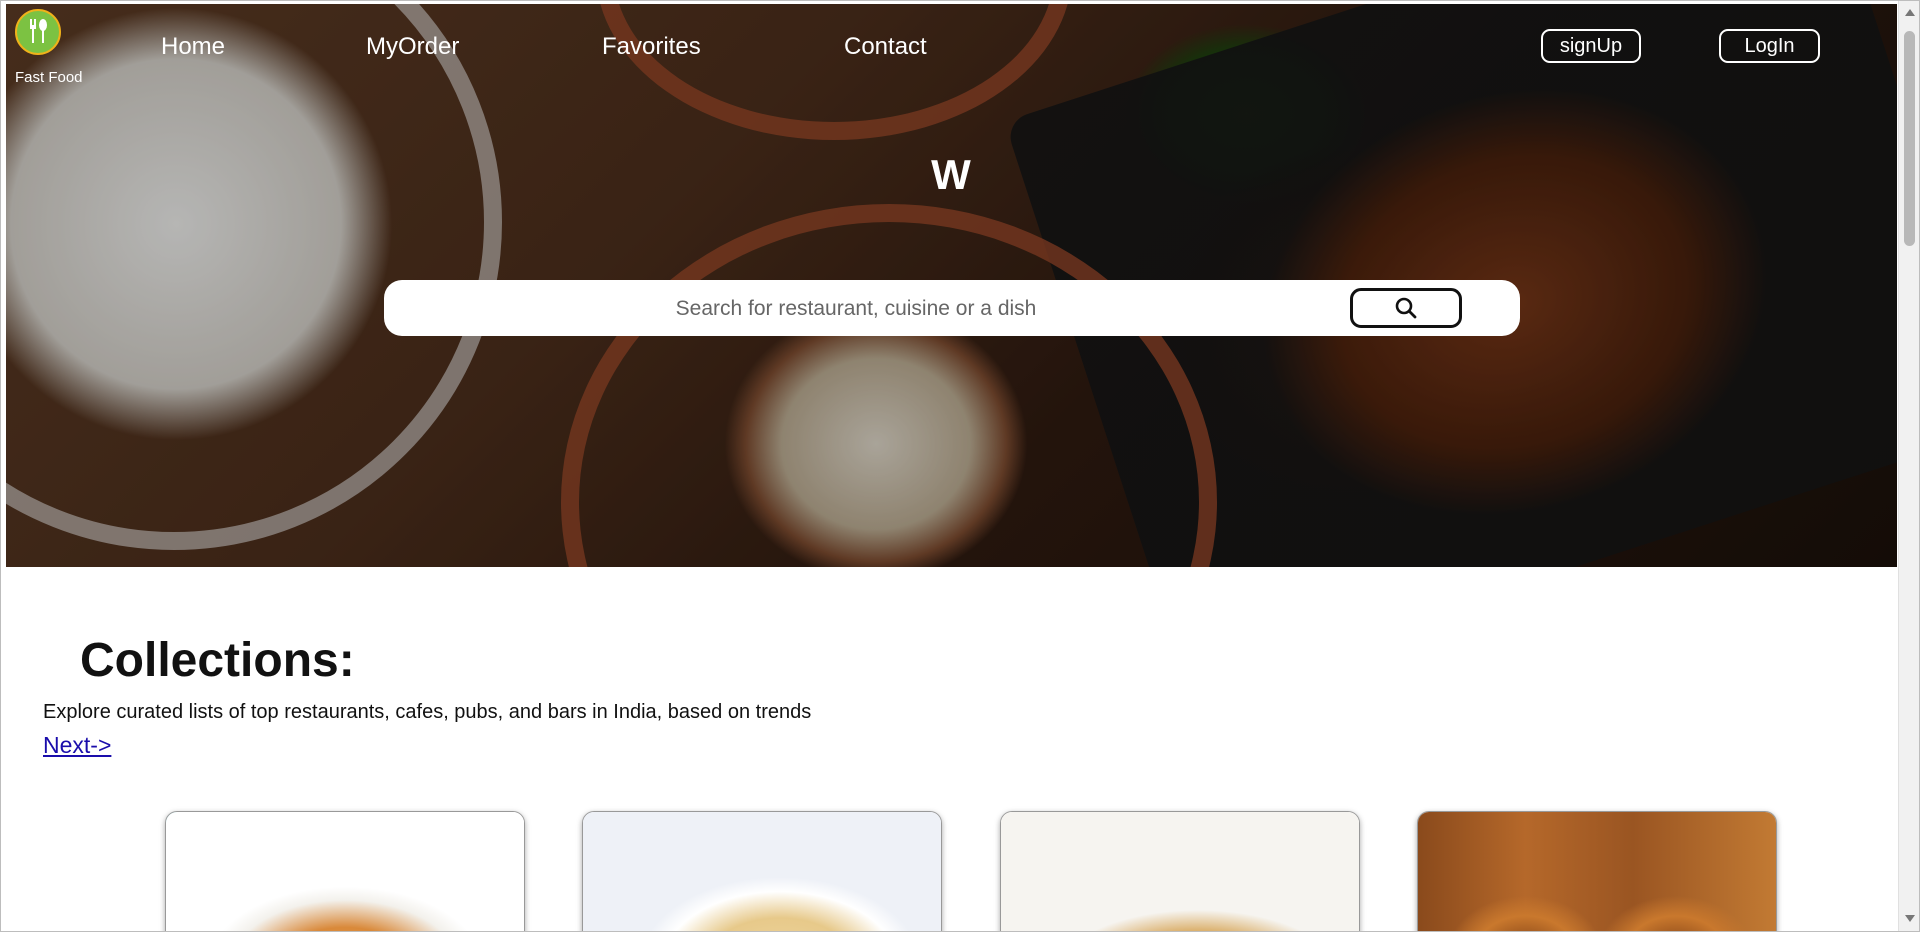 The width and height of the screenshot is (1920, 932). What do you see at coordinates (1769, 46) in the screenshot?
I see `login-button: LogIn` at bounding box center [1769, 46].